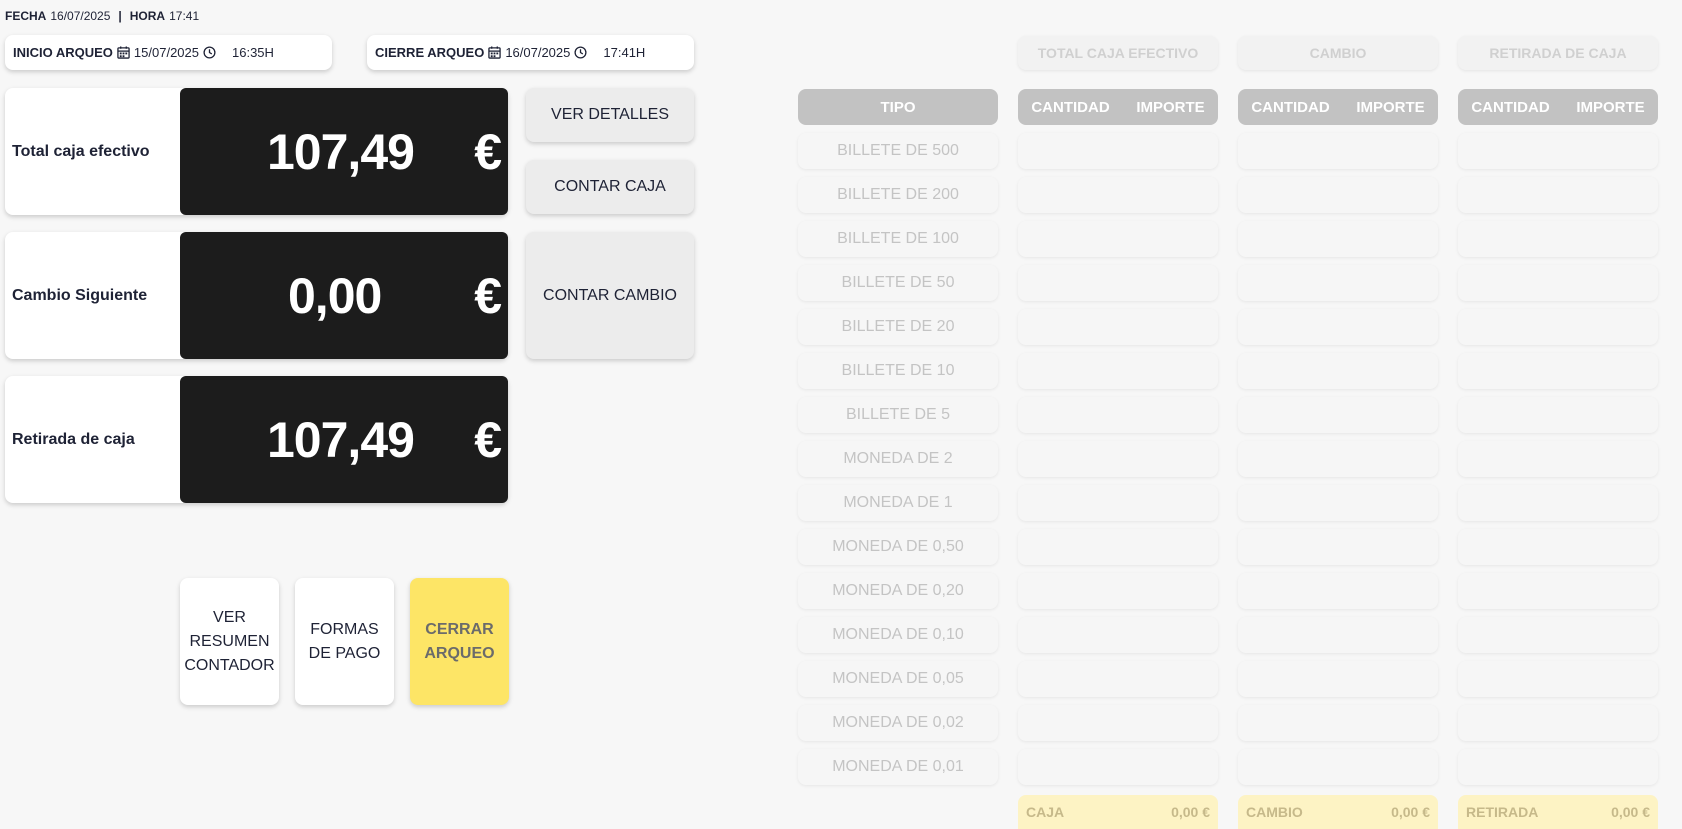 This screenshot has height=829, width=1682. Describe the element at coordinates (344, 641) in the screenshot. I see `formas-de-pago-button: FORMAS DE PAGO` at that location.